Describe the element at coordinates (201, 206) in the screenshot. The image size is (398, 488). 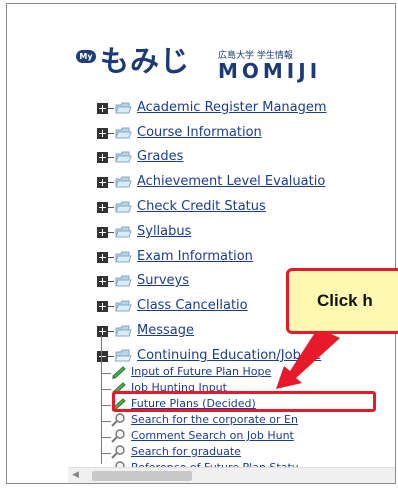
I see `menu-item-label: Check Credit Status` at that location.